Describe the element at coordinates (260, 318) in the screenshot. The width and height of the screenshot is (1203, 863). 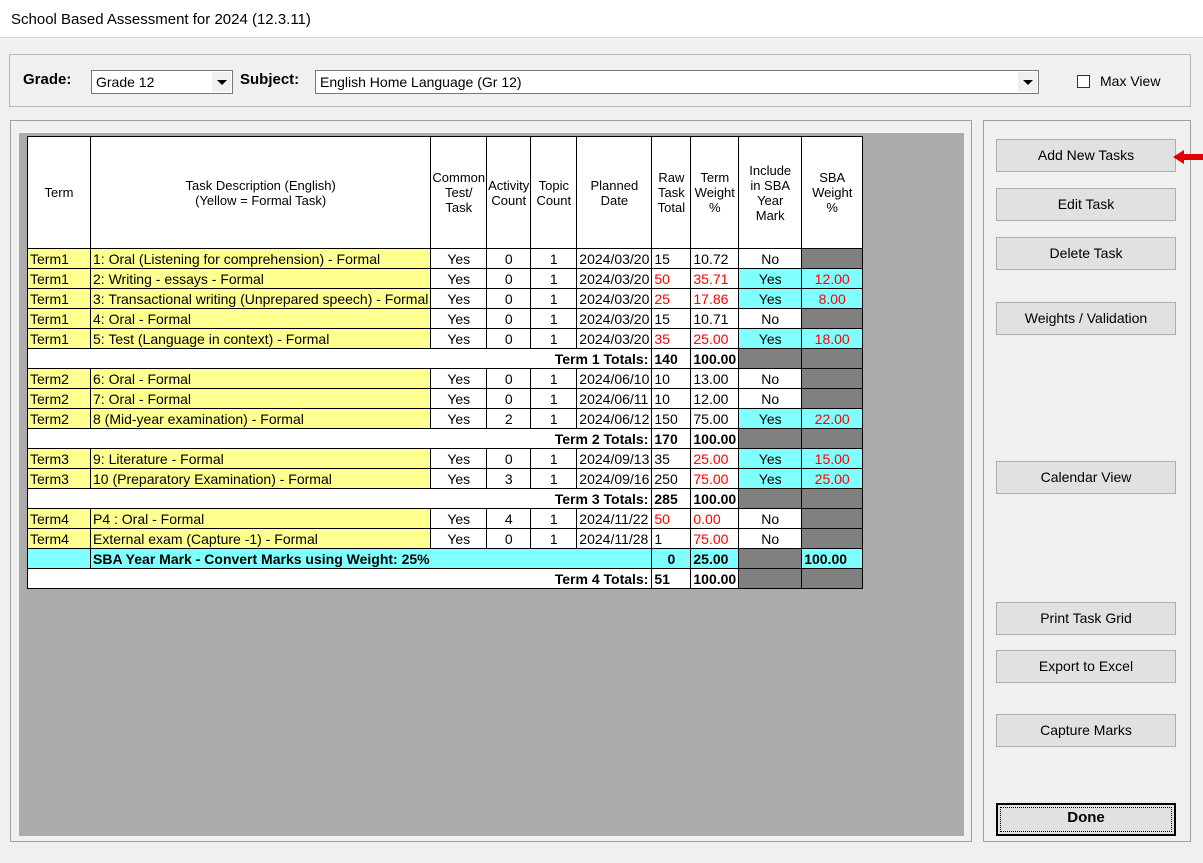
I see `cell-description: 4: Oral - Formal` at that location.